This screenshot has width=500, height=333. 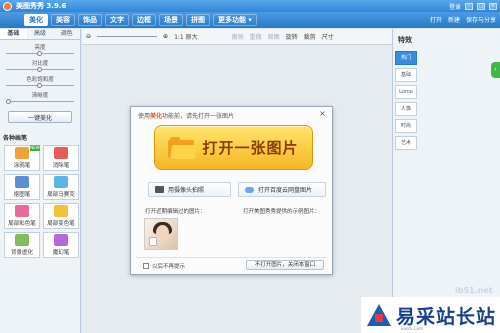 I want to click on open-image-button: 打开一张图片, so click(x=233, y=147).